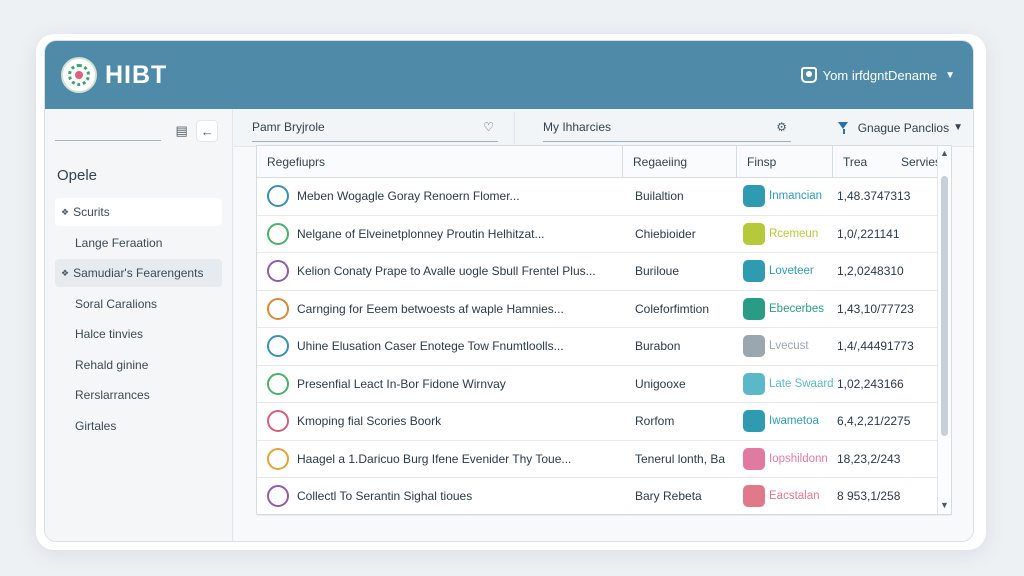 This screenshot has height=576, width=1024. I want to click on user-name: Yom irfdgntDename, so click(880, 75).